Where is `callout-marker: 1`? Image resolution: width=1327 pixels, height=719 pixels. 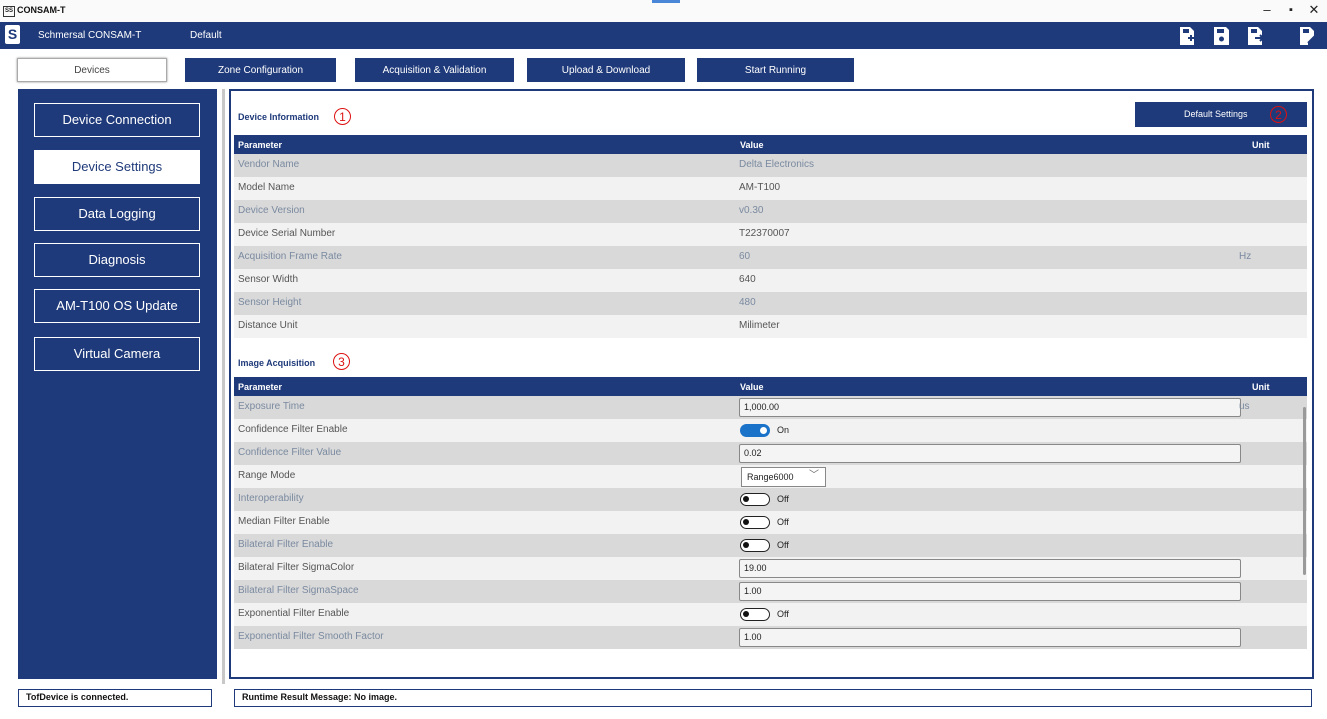
callout-marker: 1 is located at coordinates (342, 116).